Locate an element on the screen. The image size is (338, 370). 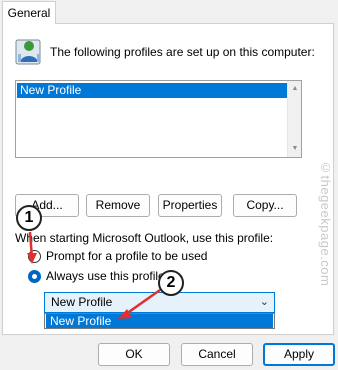
remove-button: Remove is located at coordinates (118, 205).